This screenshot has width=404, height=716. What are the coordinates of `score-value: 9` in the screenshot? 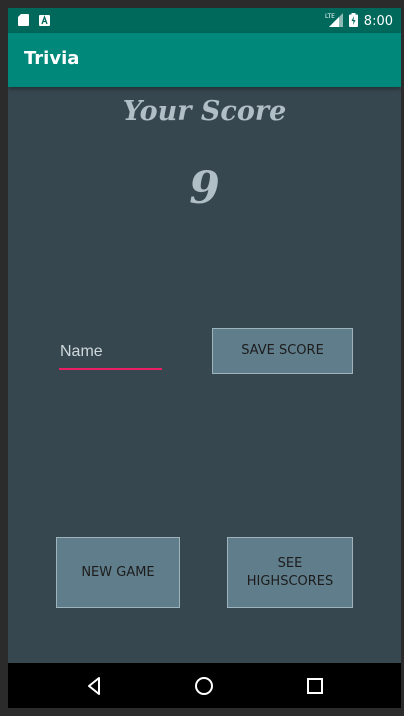 It's located at (204, 188).